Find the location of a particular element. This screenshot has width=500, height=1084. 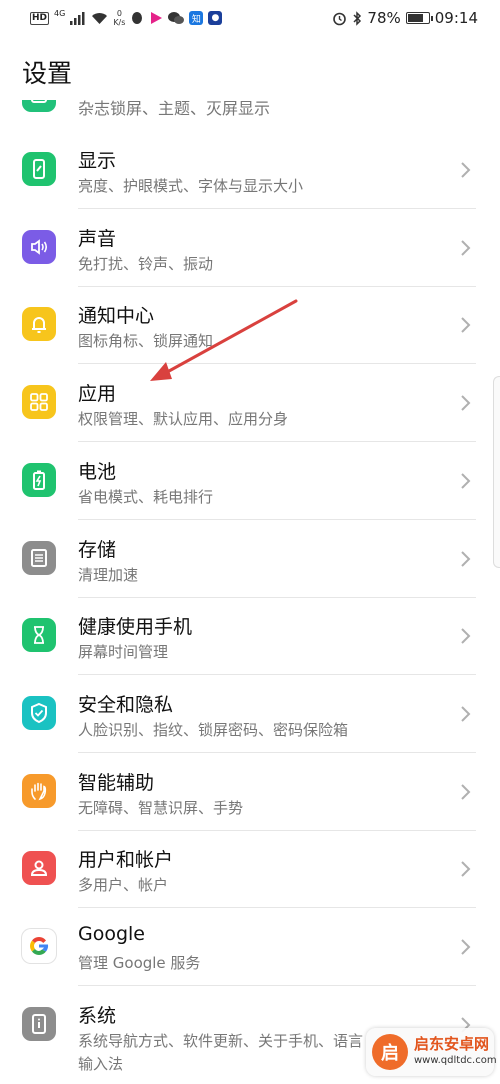

battery-percent: 78% is located at coordinates (384, 18).